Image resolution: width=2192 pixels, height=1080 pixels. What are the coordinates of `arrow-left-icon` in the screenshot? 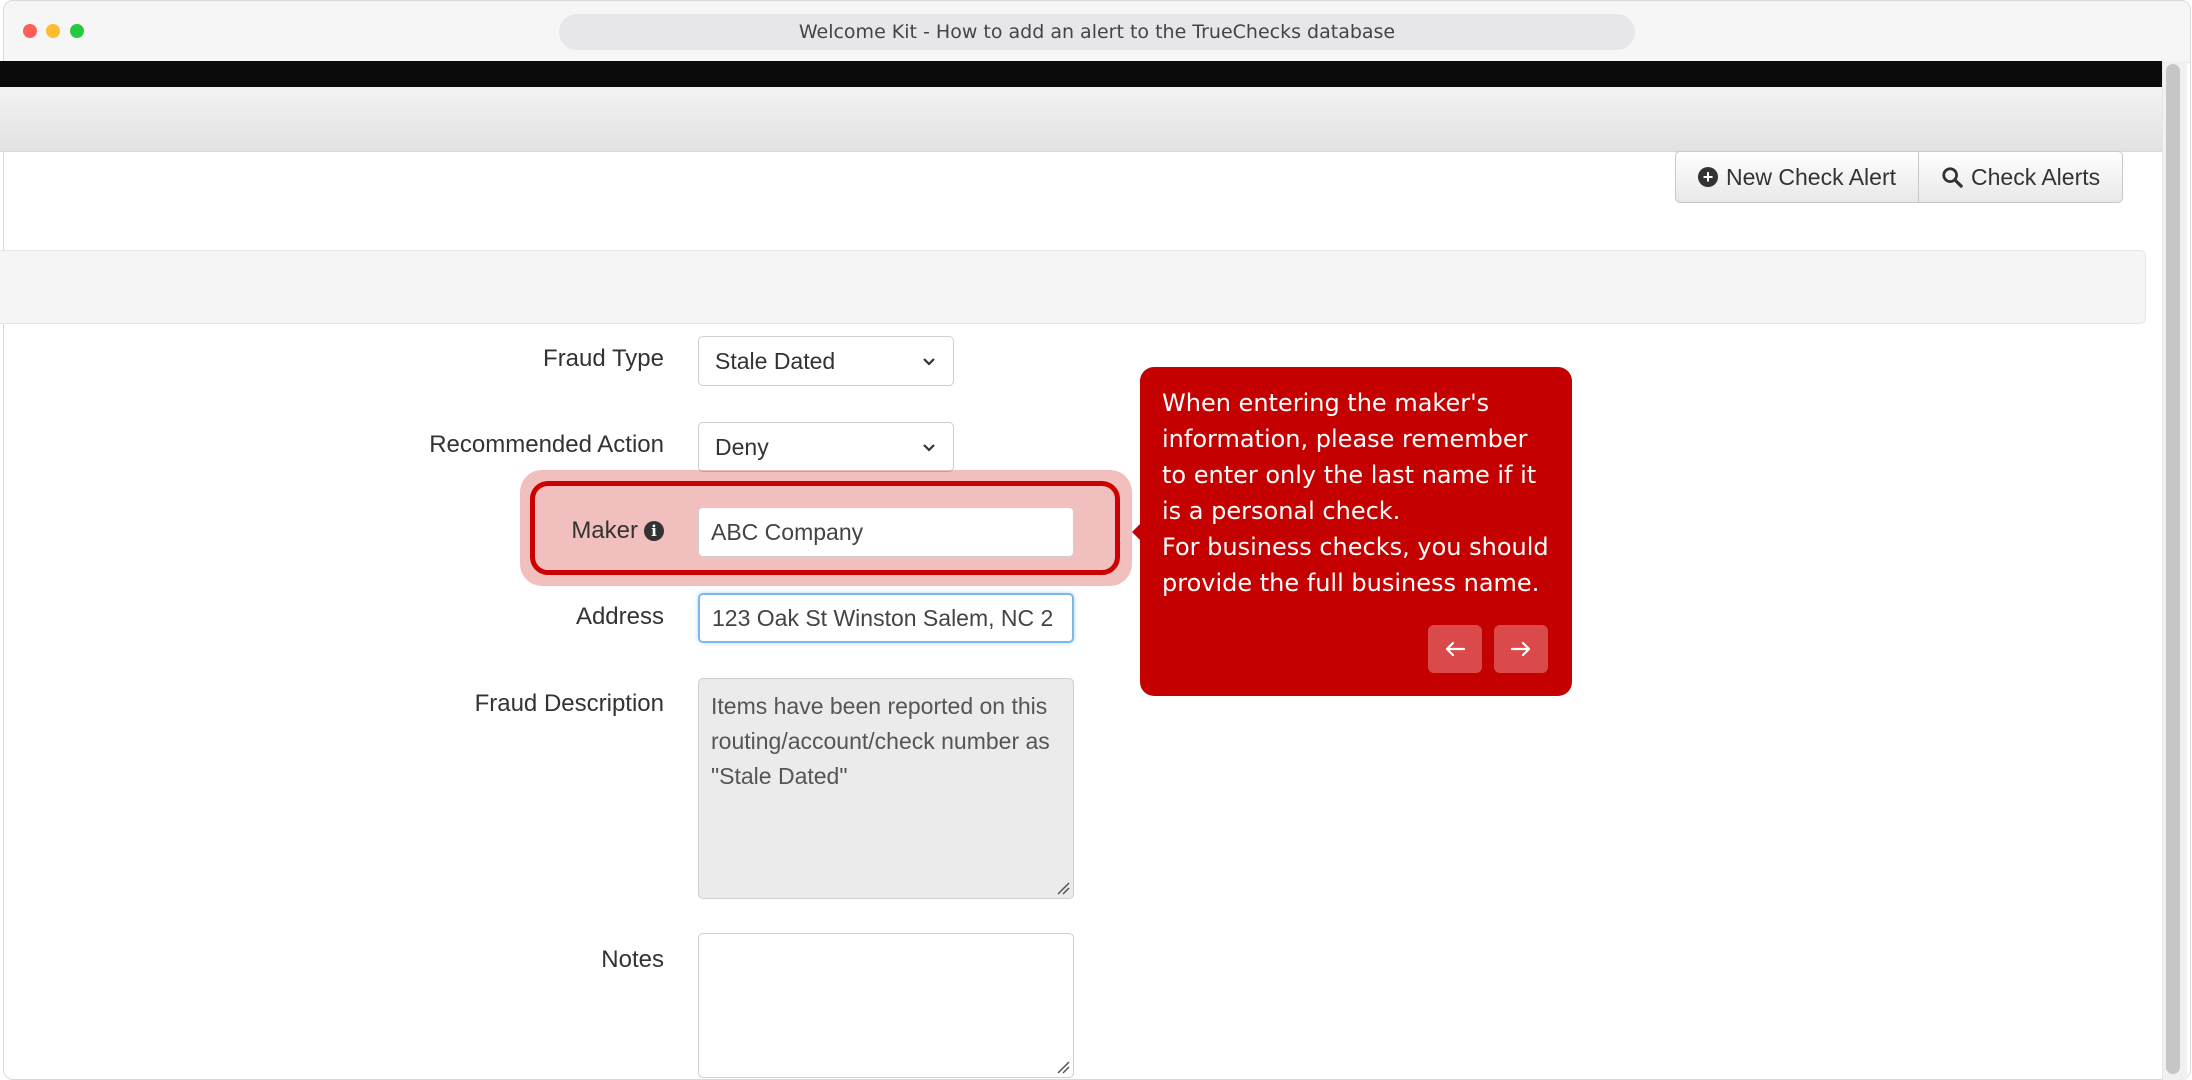 It's located at (1455, 649).